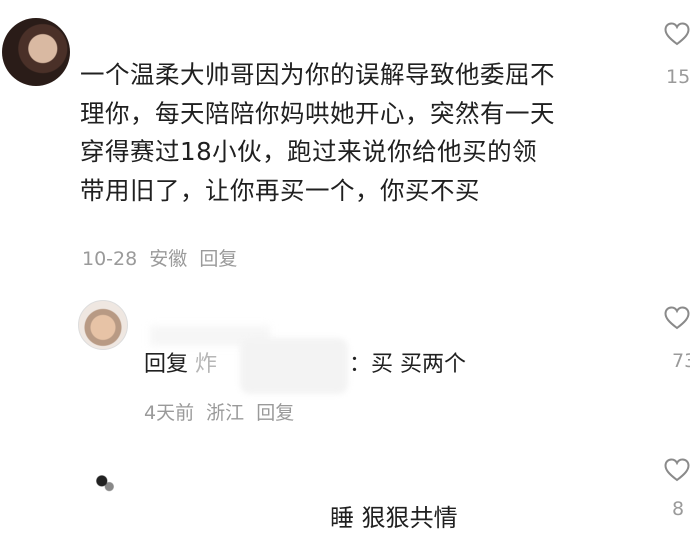 The height and width of the screenshot is (533, 690). I want to click on comment-line: 带用旧了，让你再买一个，你买不买, so click(280, 190).